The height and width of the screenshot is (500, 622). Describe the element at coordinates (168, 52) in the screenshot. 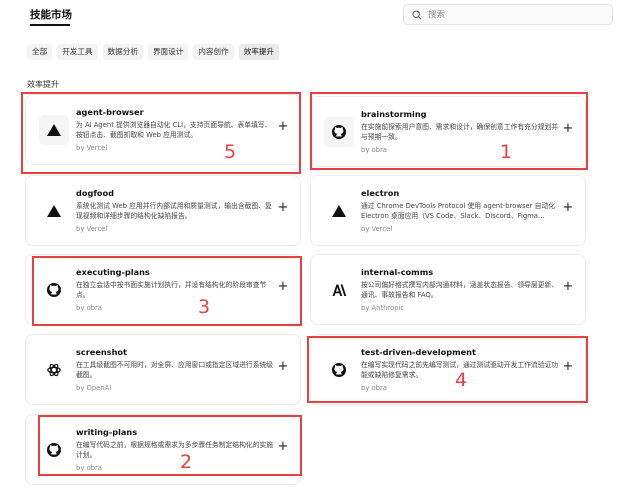

I see `filter-ui-design: 界面设计` at that location.